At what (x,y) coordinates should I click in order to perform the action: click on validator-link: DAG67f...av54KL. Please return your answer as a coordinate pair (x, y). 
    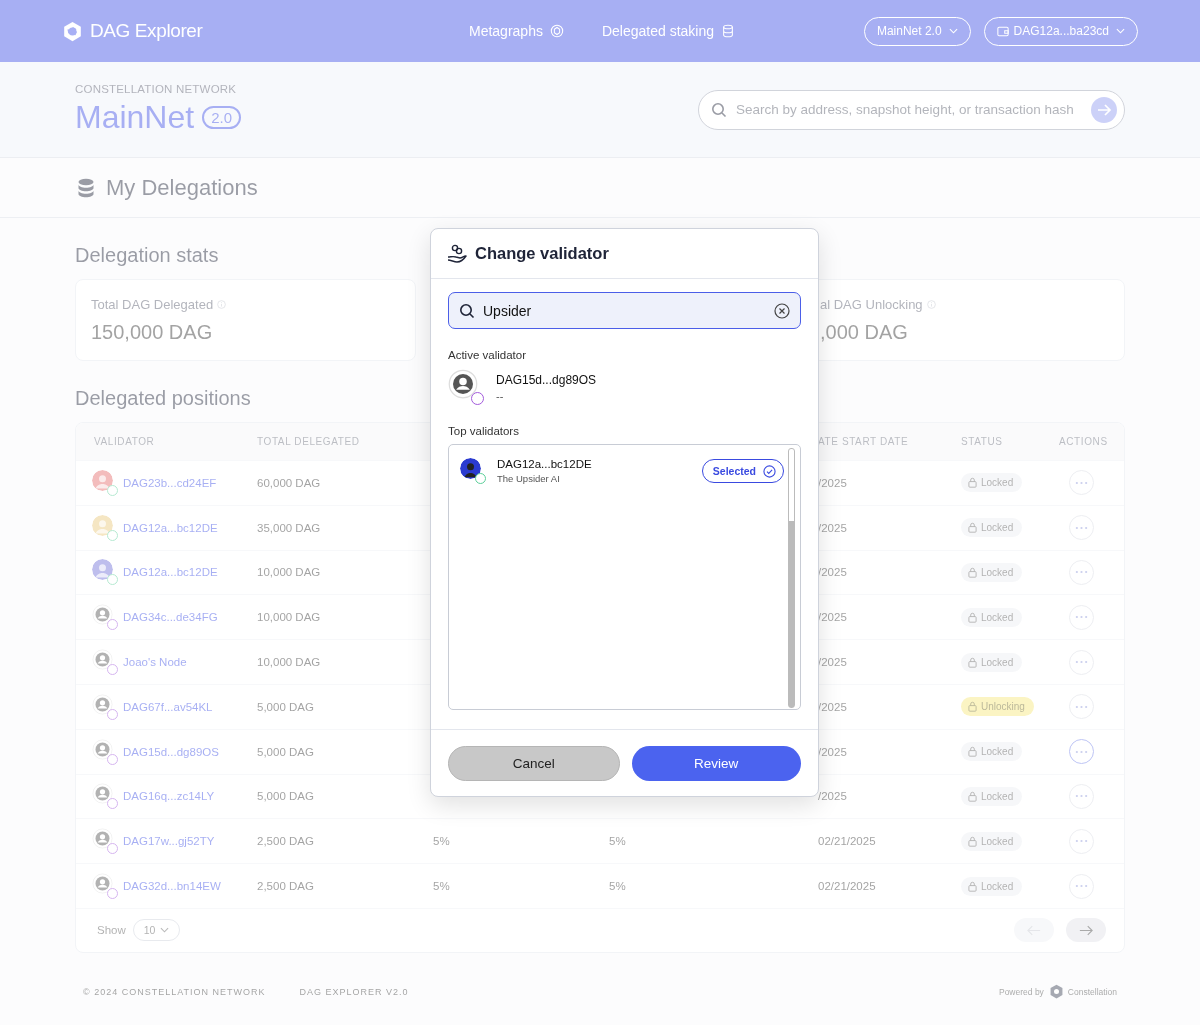
    Looking at the image, I should click on (168, 706).